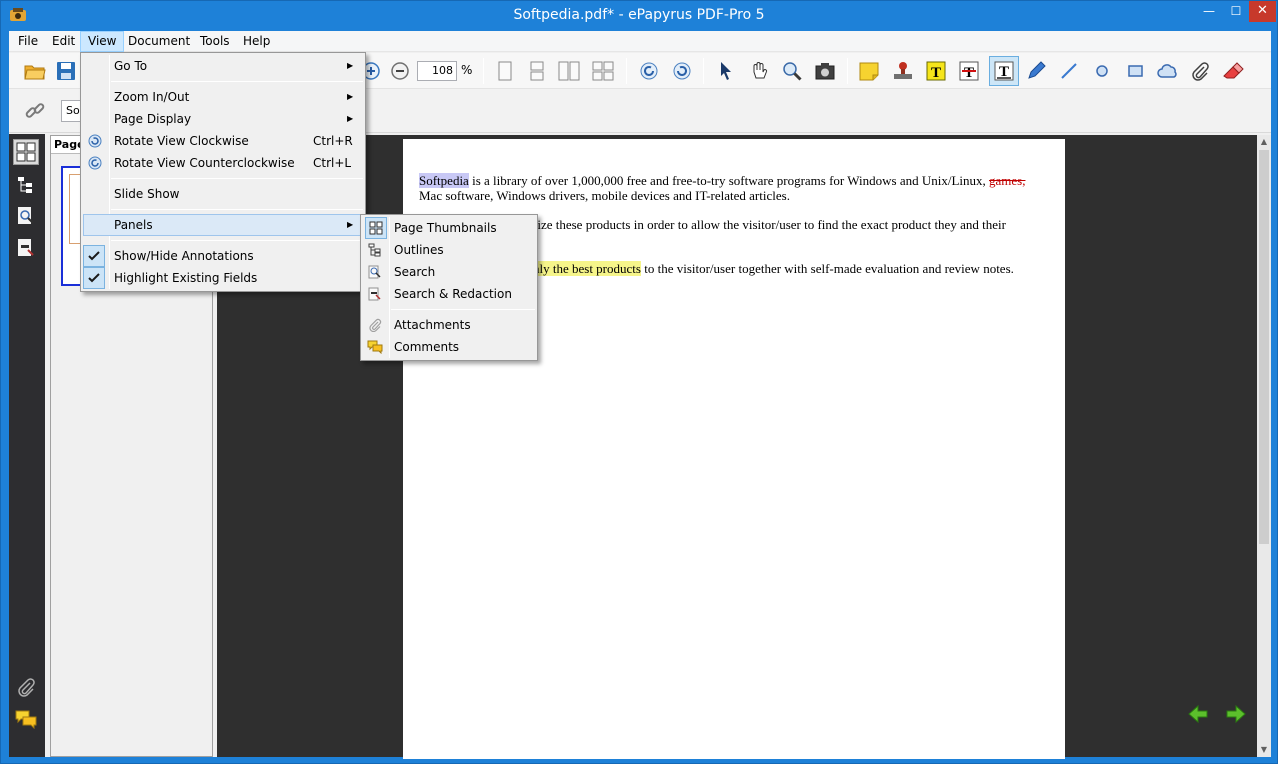 The width and height of the screenshot is (1278, 764). I want to click on submenu-item-attachments: Attachments, so click(449, 325).